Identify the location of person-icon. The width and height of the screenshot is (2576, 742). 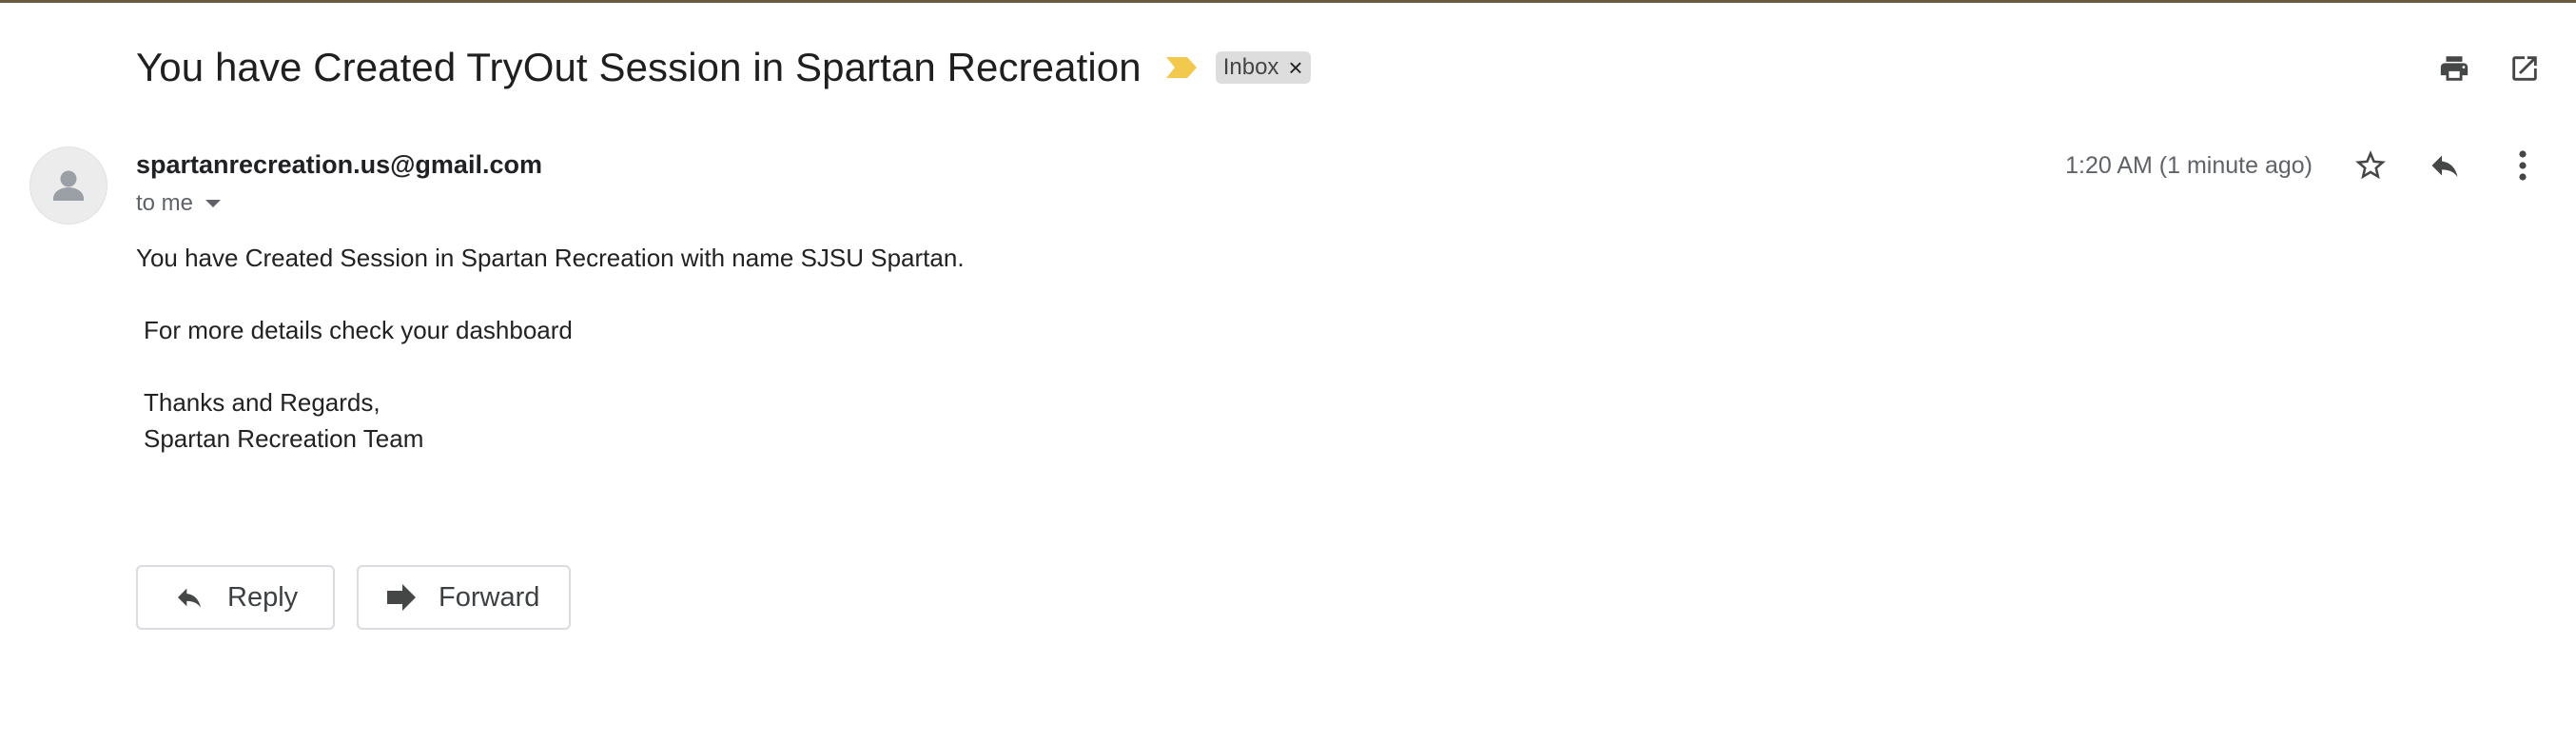
(68, 185).